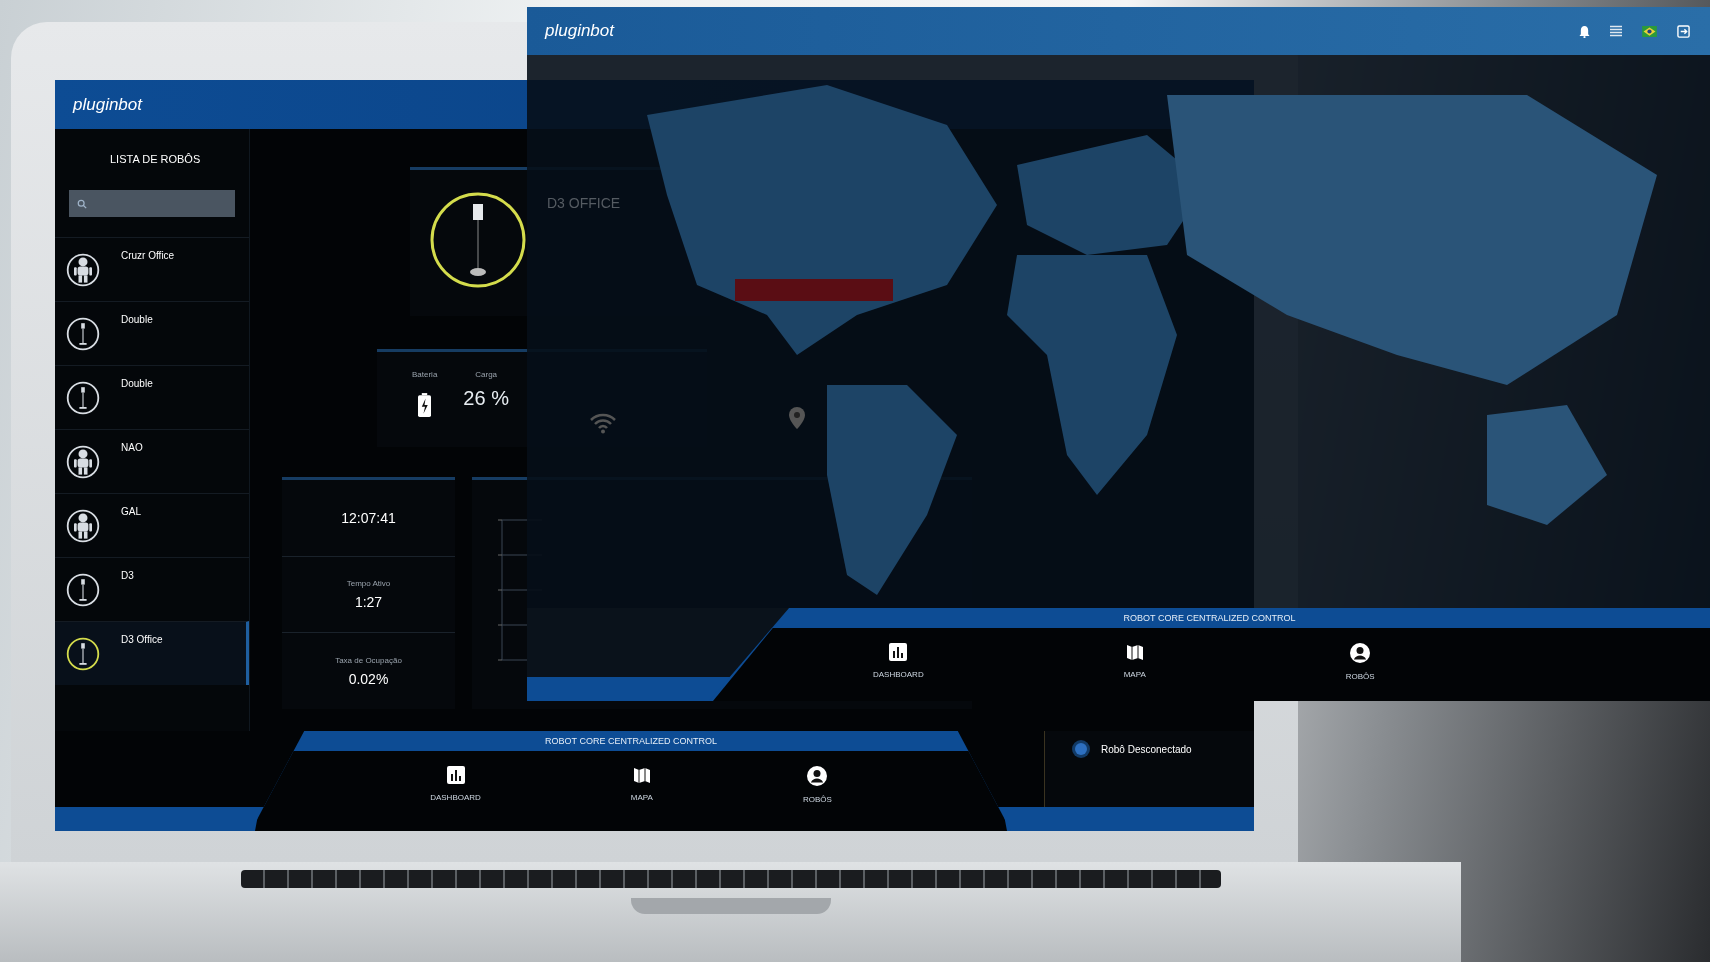 The width and height of the screenshot is (1710, 962). What do you see at coordinates (1649, 31) in the screenshot?
I see `flag-icon` at bounding box center [1649, 31].